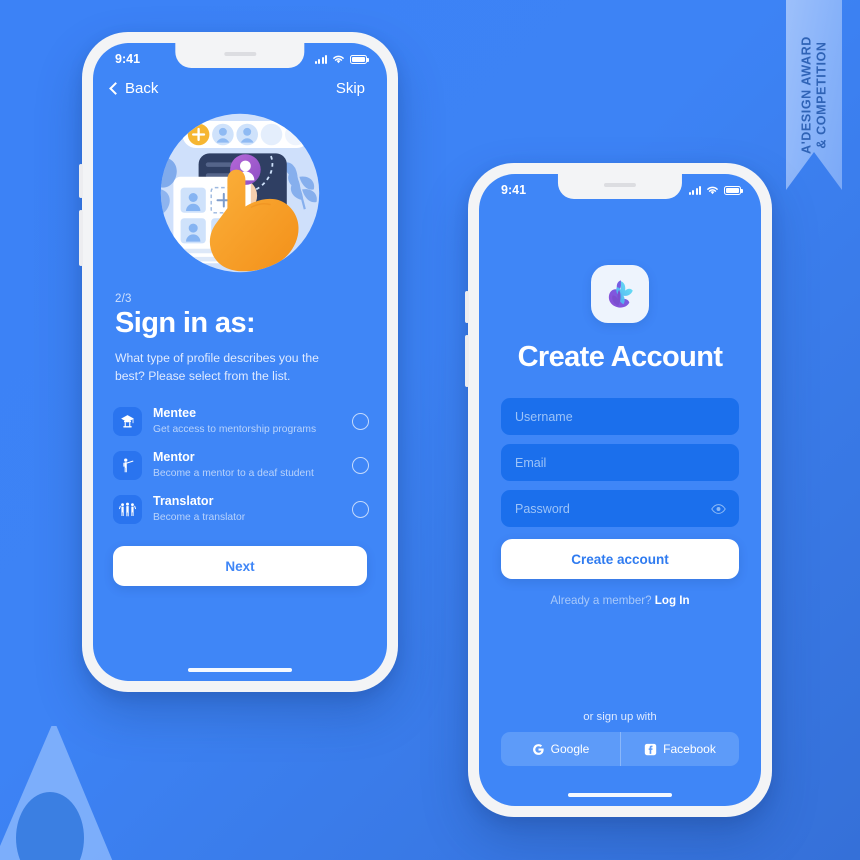 This screenshot has width=860, height=860. I want to click on facebook-icon, so click(650, 749).